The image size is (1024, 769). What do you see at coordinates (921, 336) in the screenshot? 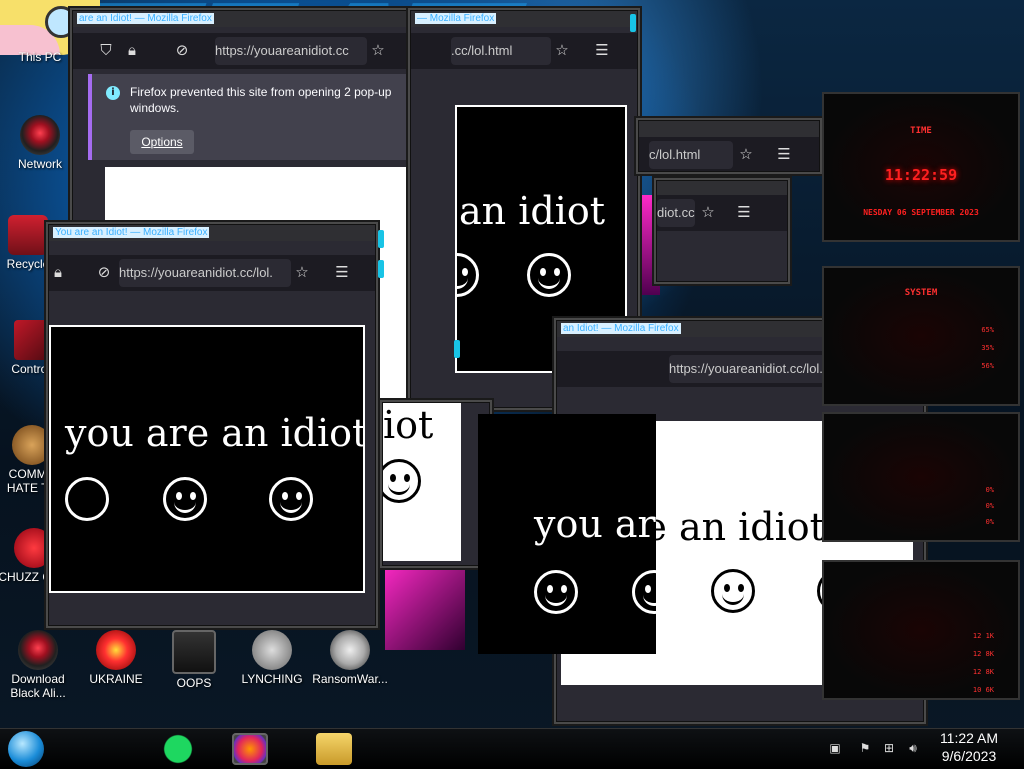
I see `system-gadget: SYSTEM 65% 35% 56%` at bounding box center [921, 336].